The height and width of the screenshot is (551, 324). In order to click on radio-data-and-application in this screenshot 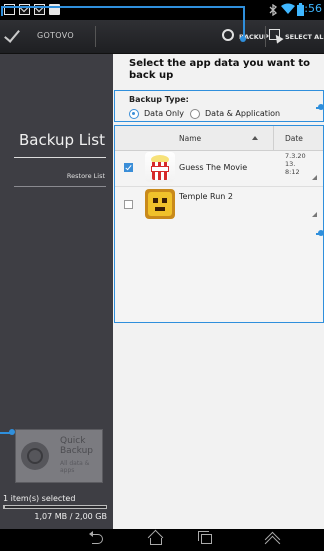, I will do `click(195, 114)`.